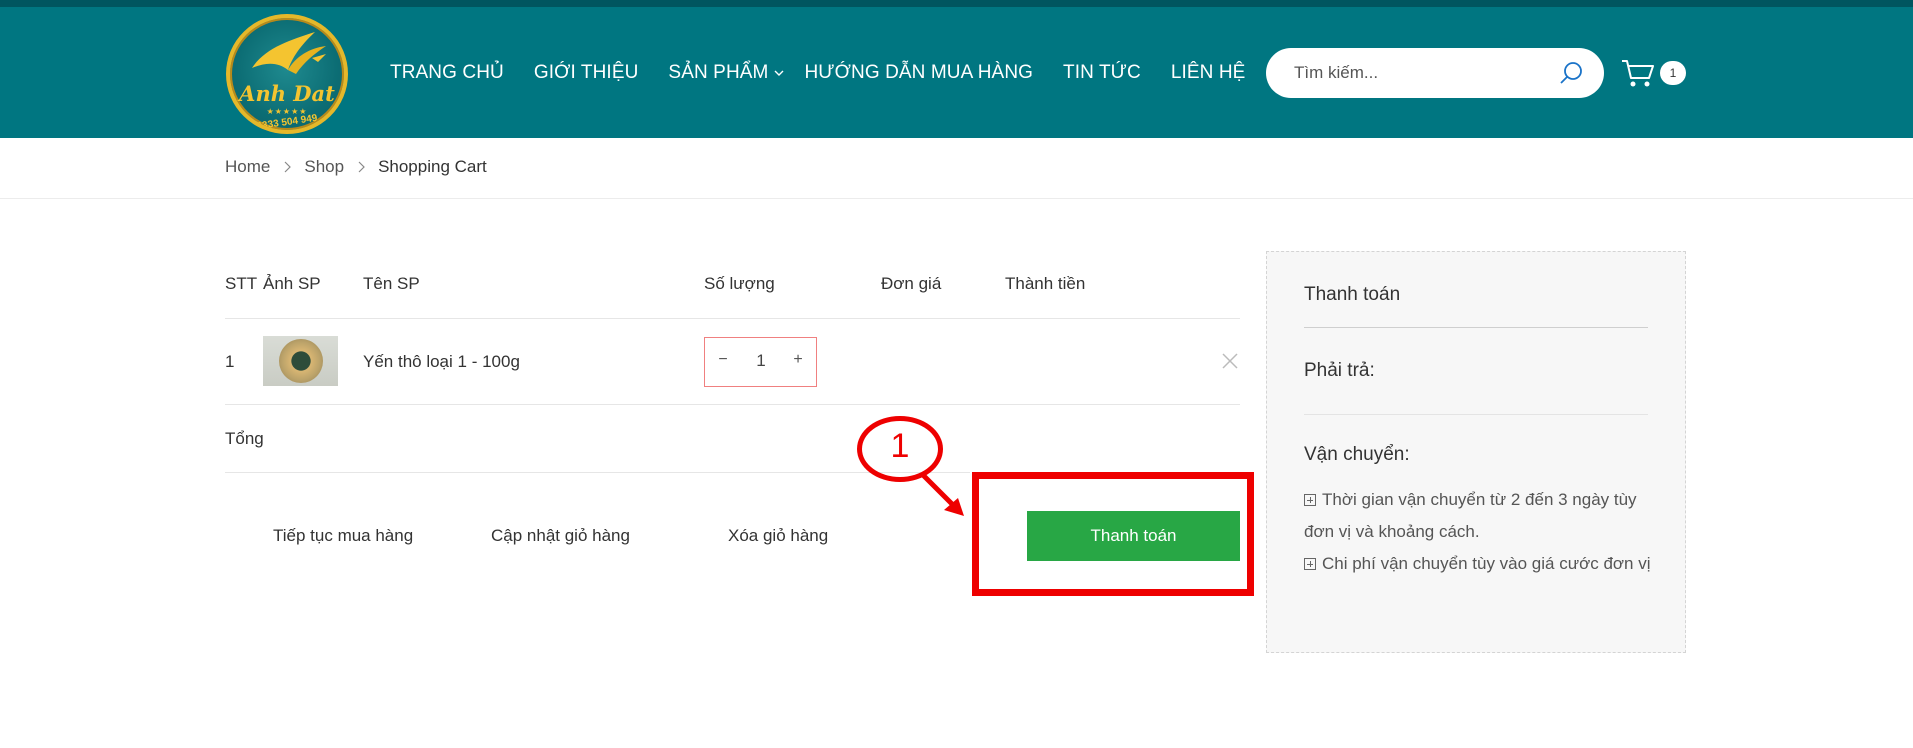 This screenshot has height=748, width=1913. Describe the element at coordinates (1357, 454) in the screenshot. I see `shipping-label: Vận chuyển:` at that location.